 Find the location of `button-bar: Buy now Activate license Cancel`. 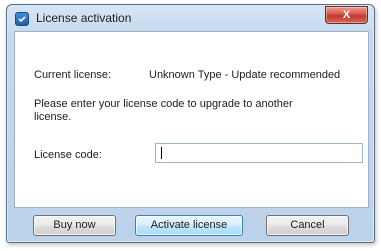

button-bar: Buy now Activate license Cancel is located at coordinates (191, 223).